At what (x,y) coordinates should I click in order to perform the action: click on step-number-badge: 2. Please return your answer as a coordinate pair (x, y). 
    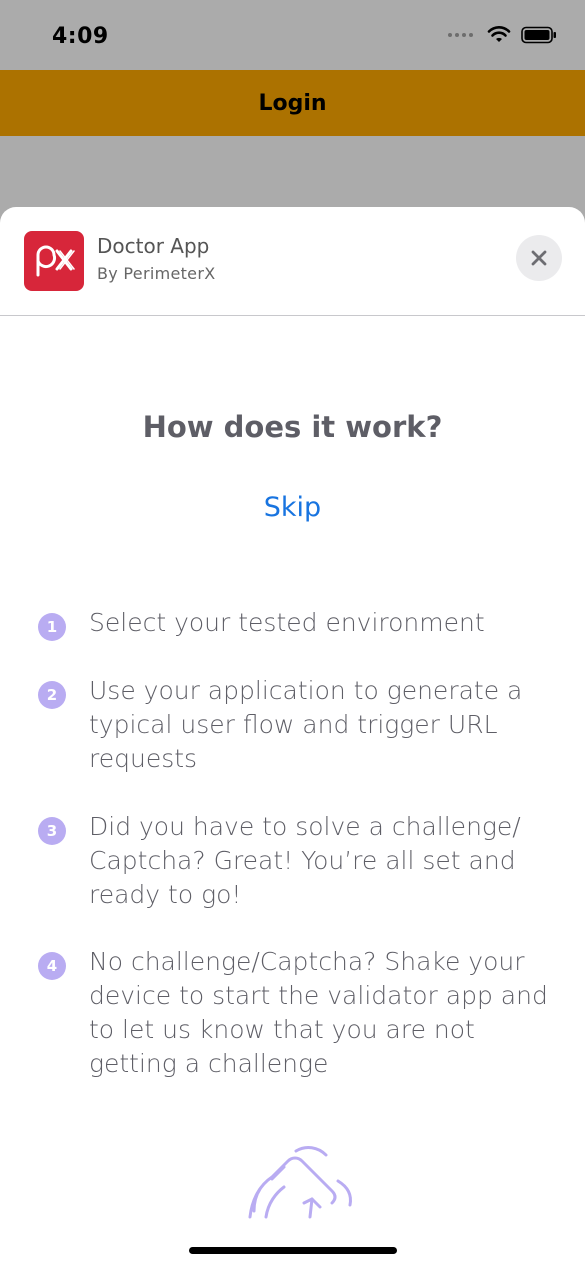
    Looking at the image, I should click on (52, 695).